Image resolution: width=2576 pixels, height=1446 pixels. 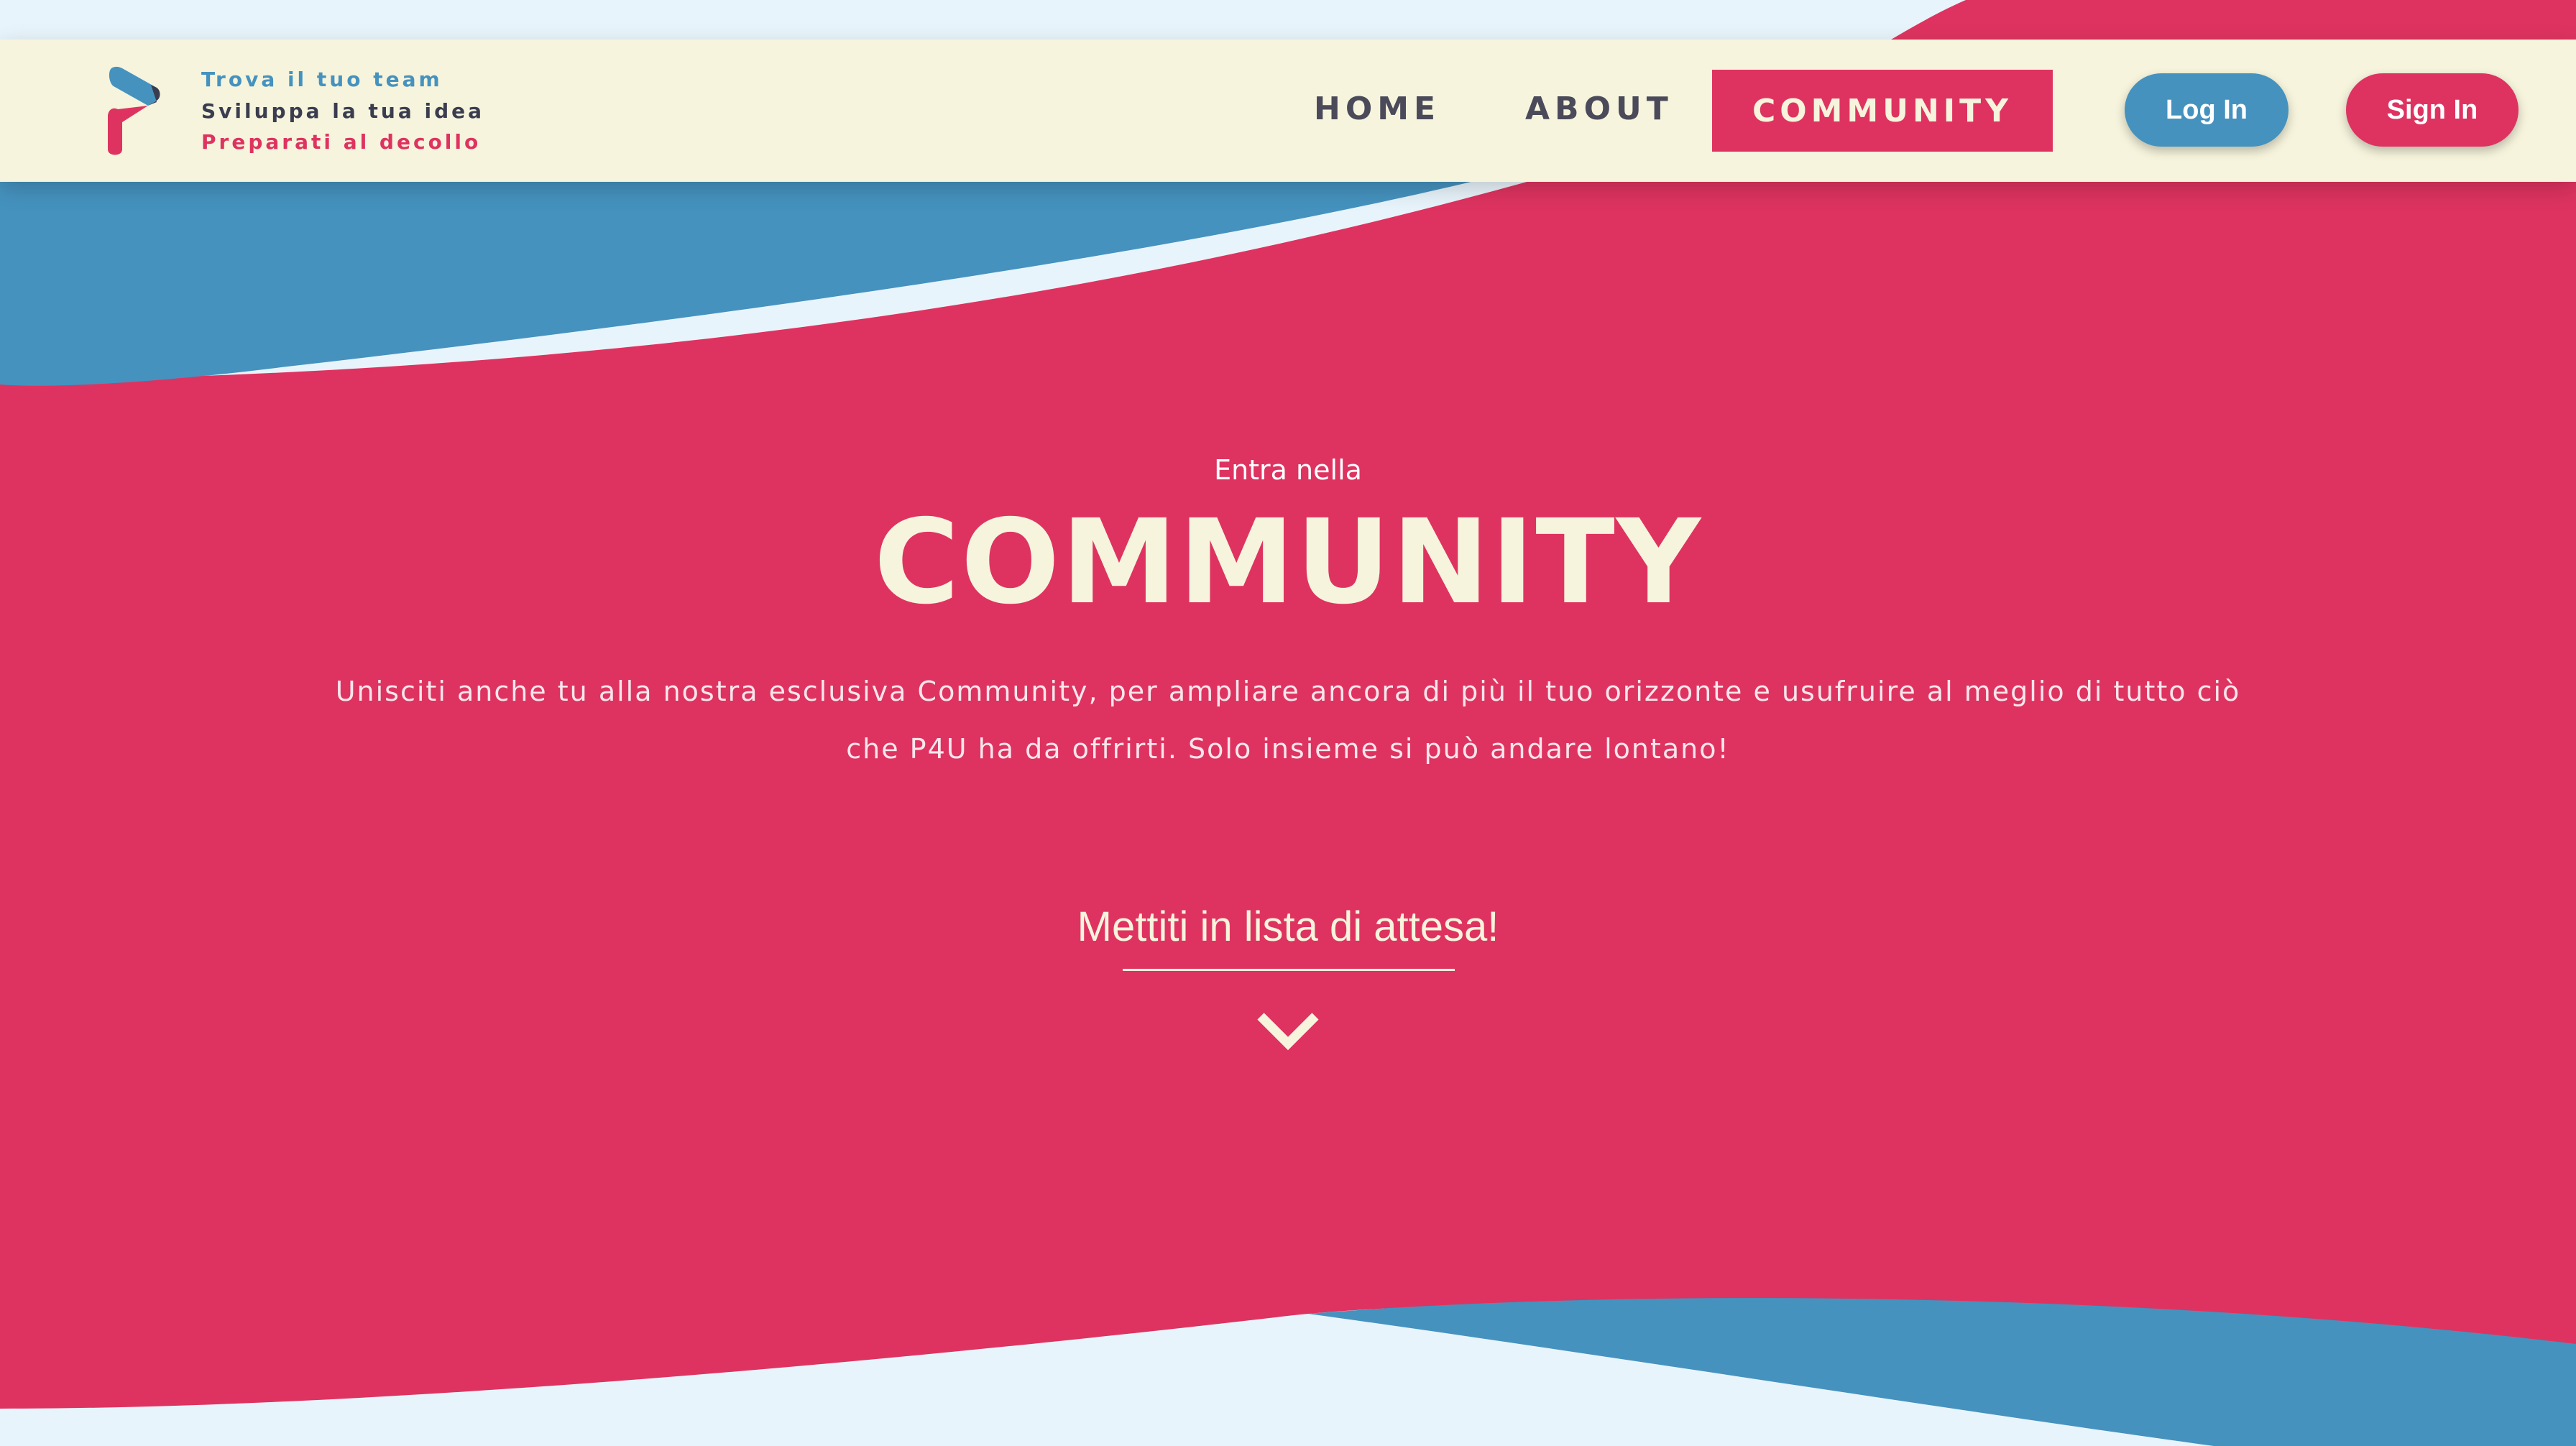 I want to click on tagline-idea: Sviluppa la tua idea, so click(x=343, y=111).